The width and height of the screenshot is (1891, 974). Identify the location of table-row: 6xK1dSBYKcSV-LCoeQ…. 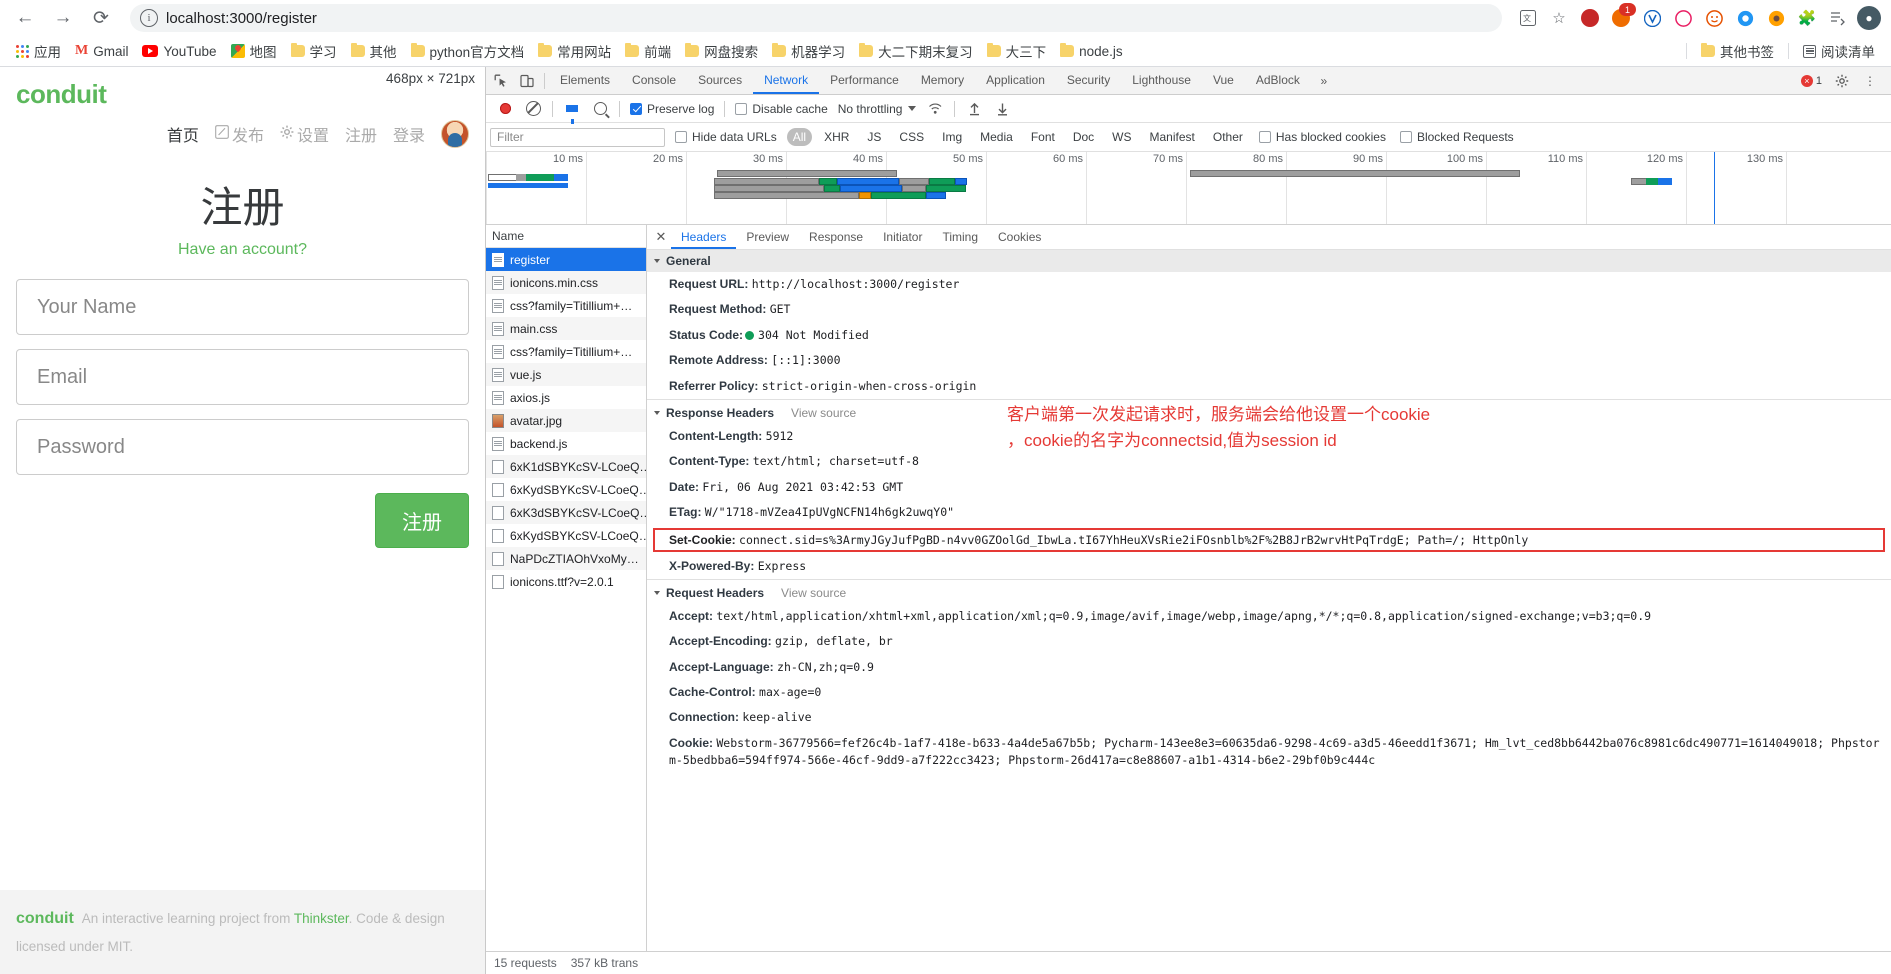
(566, 466).